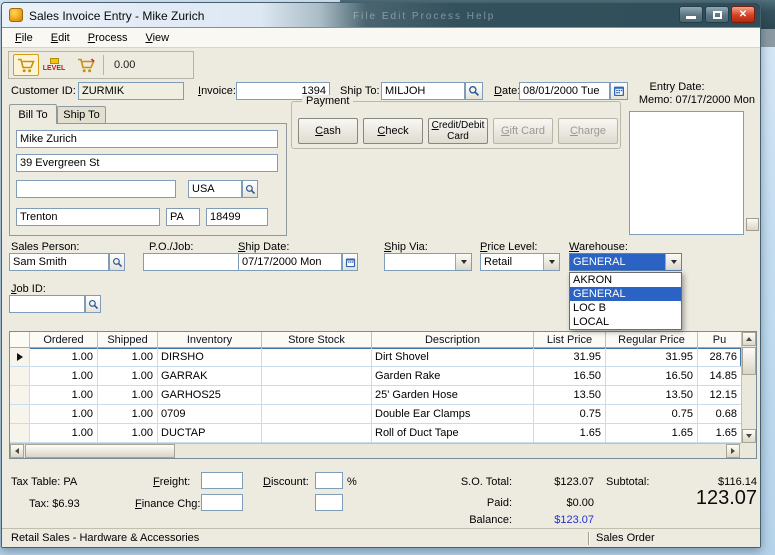 The height and width of the screenshot is (555, 775). I want to click on check-button: Check, so click(393, 131).